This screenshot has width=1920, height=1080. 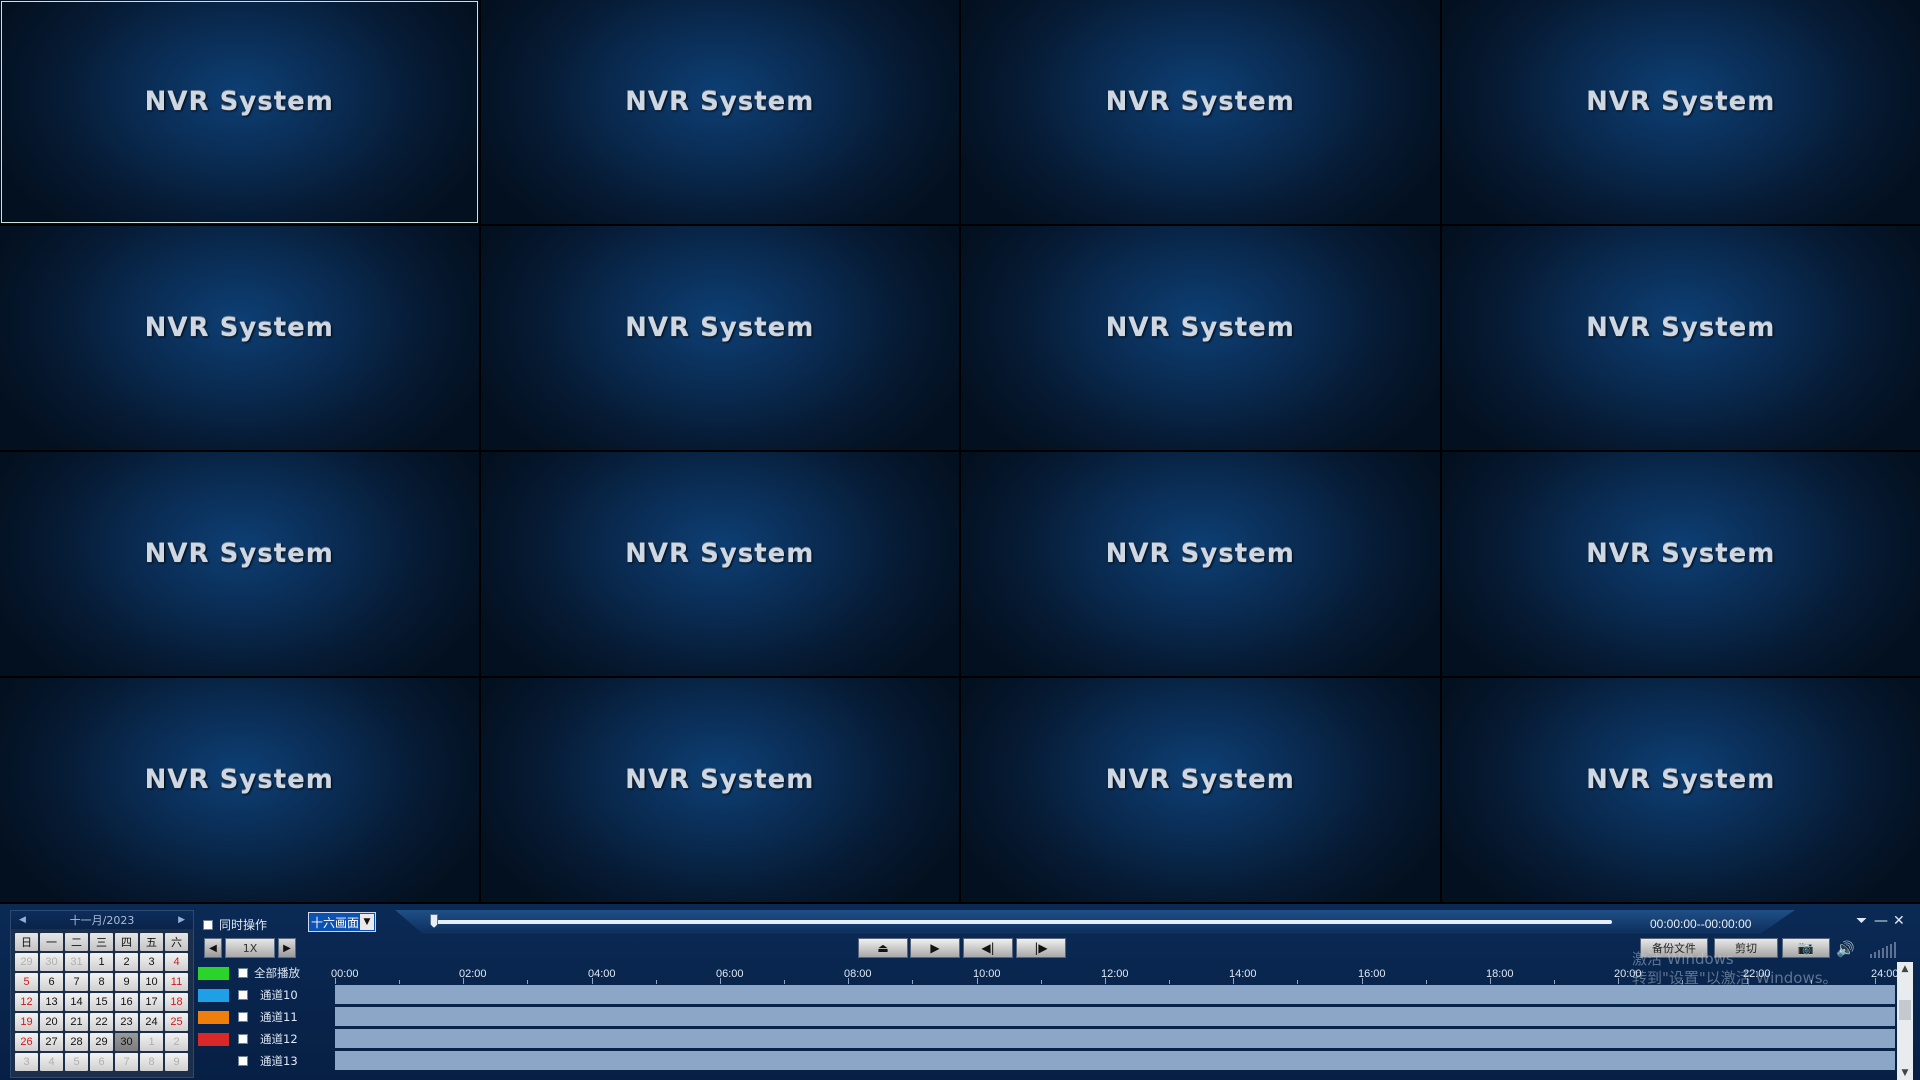 I want to click on timeline-scrollbar: ▲ ▼, so click(x=1905, y=1021).